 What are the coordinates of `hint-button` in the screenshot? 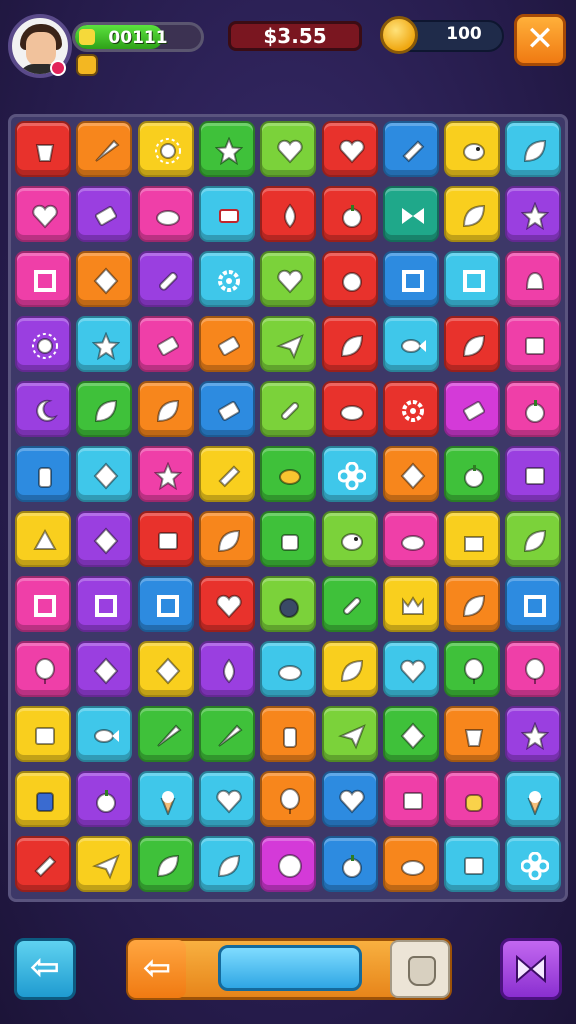 It's located at (420, 969).